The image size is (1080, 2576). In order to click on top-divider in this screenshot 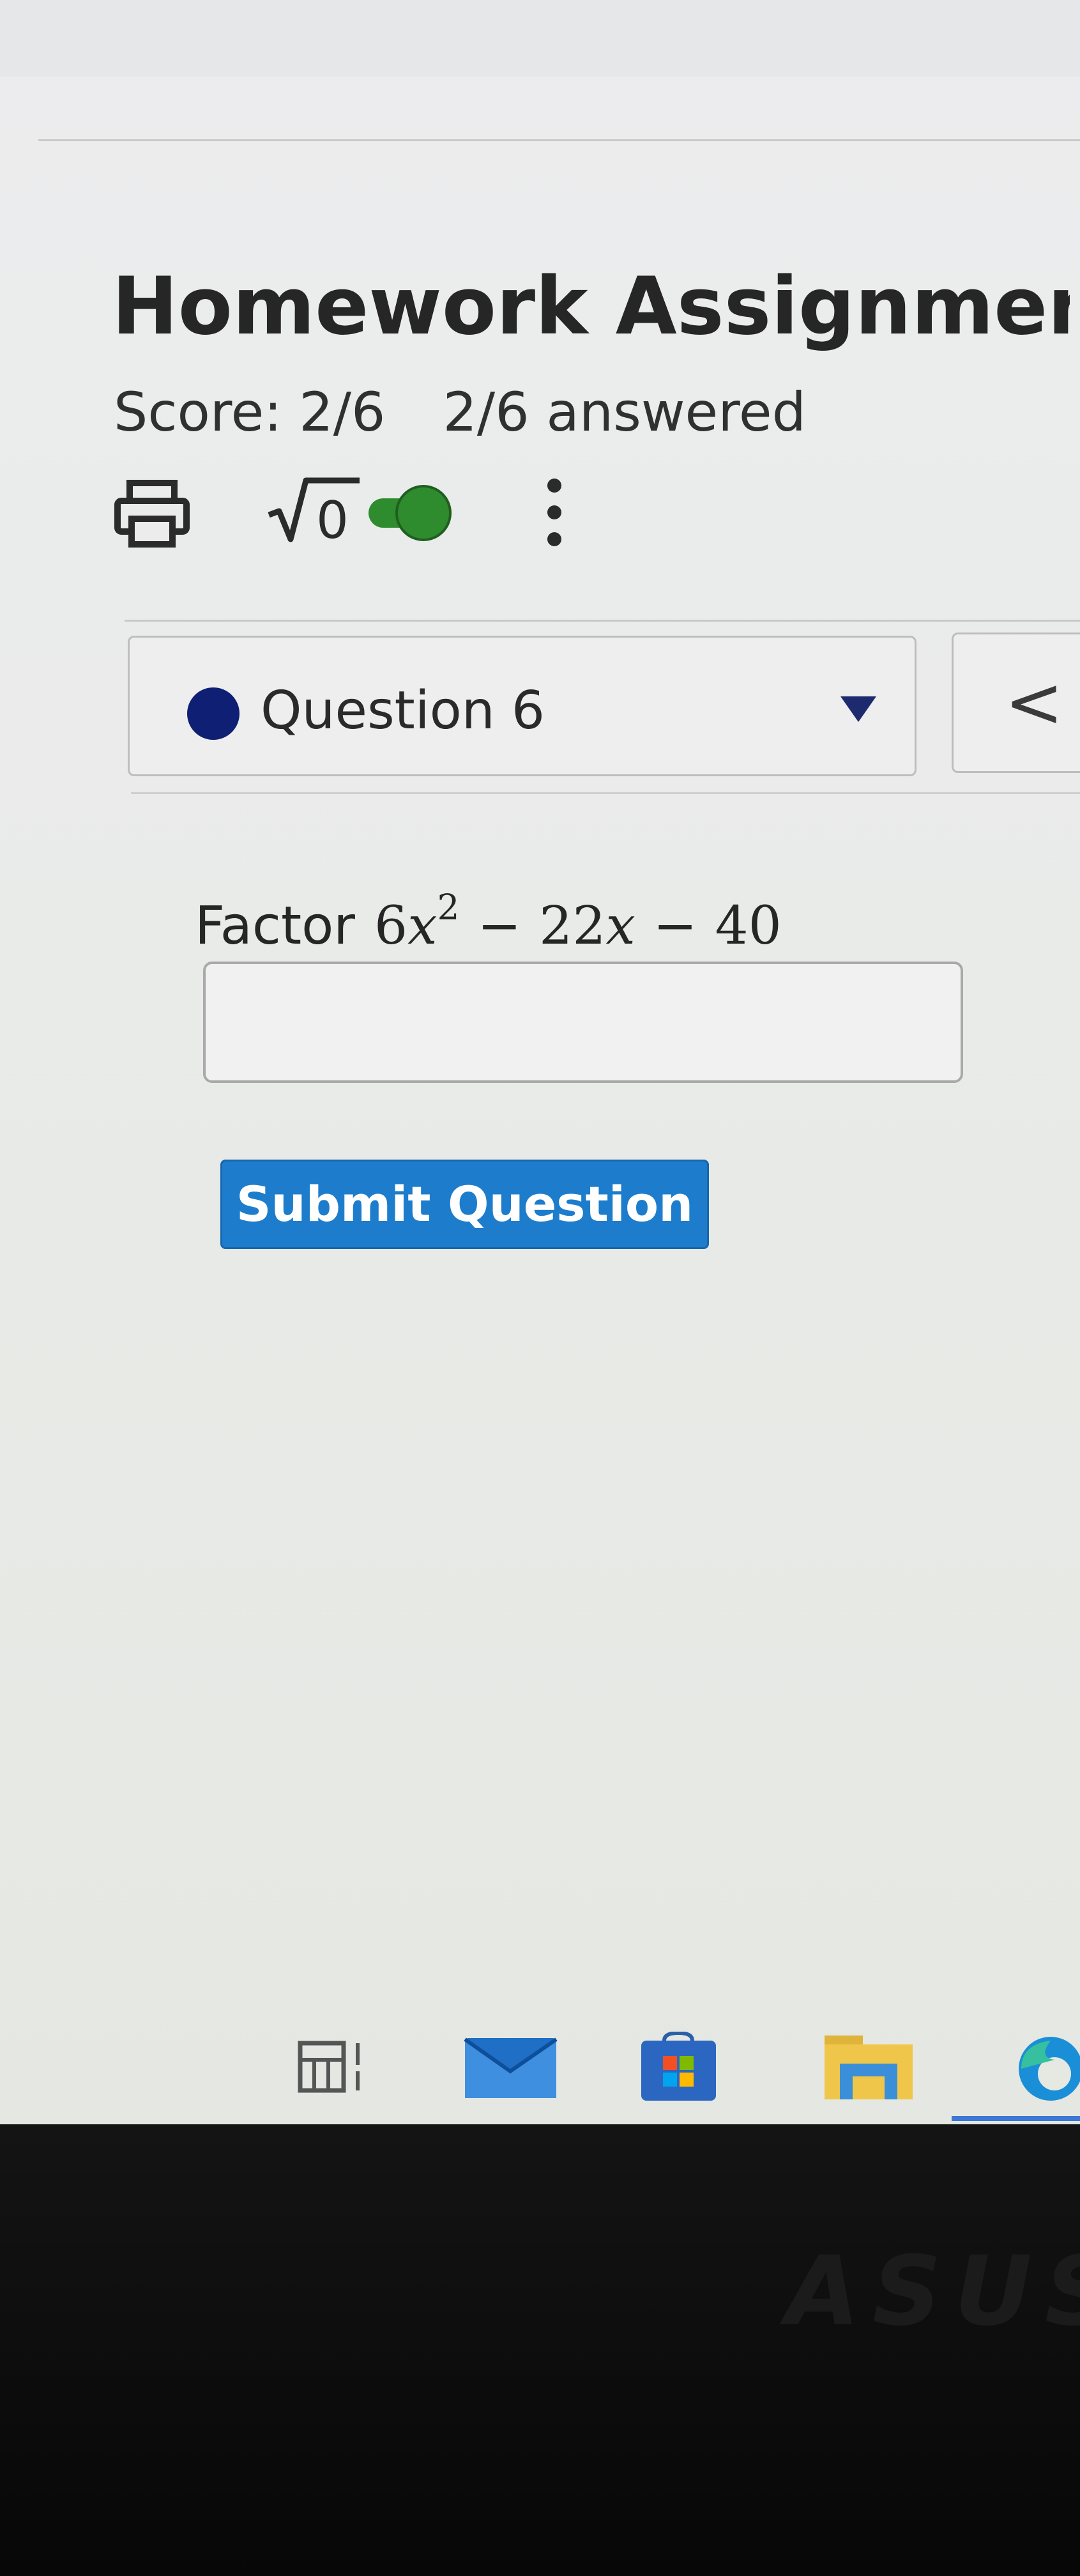, I will do `click(559, 140)`.